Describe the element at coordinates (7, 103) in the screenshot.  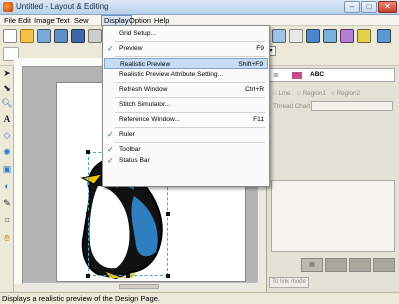
I see `zoom-tool-icon: 🔍︎` at that location.